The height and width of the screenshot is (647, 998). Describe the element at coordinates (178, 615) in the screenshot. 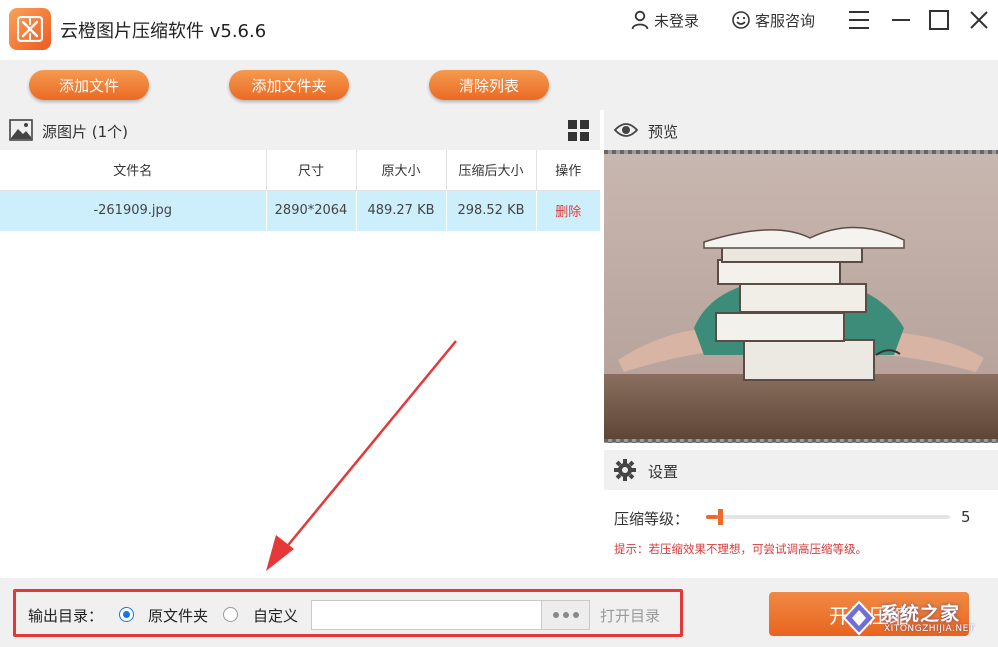

I see `radio-original-folder-label: 原文件夹` at that location.